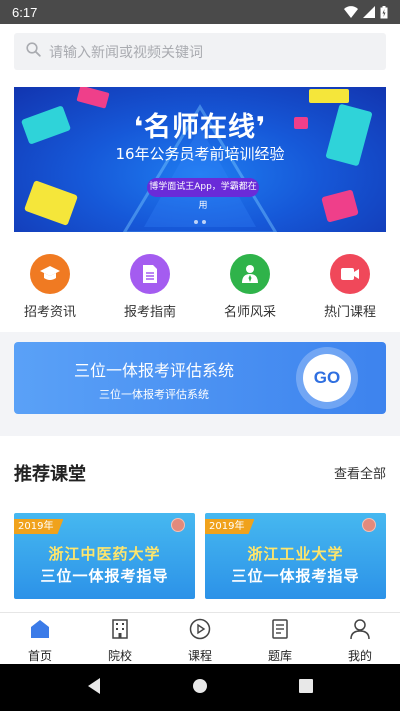 Image resolution: width=400 pixels, height=711 pixels. I want to click on go-label: GO, so click(327, 378).